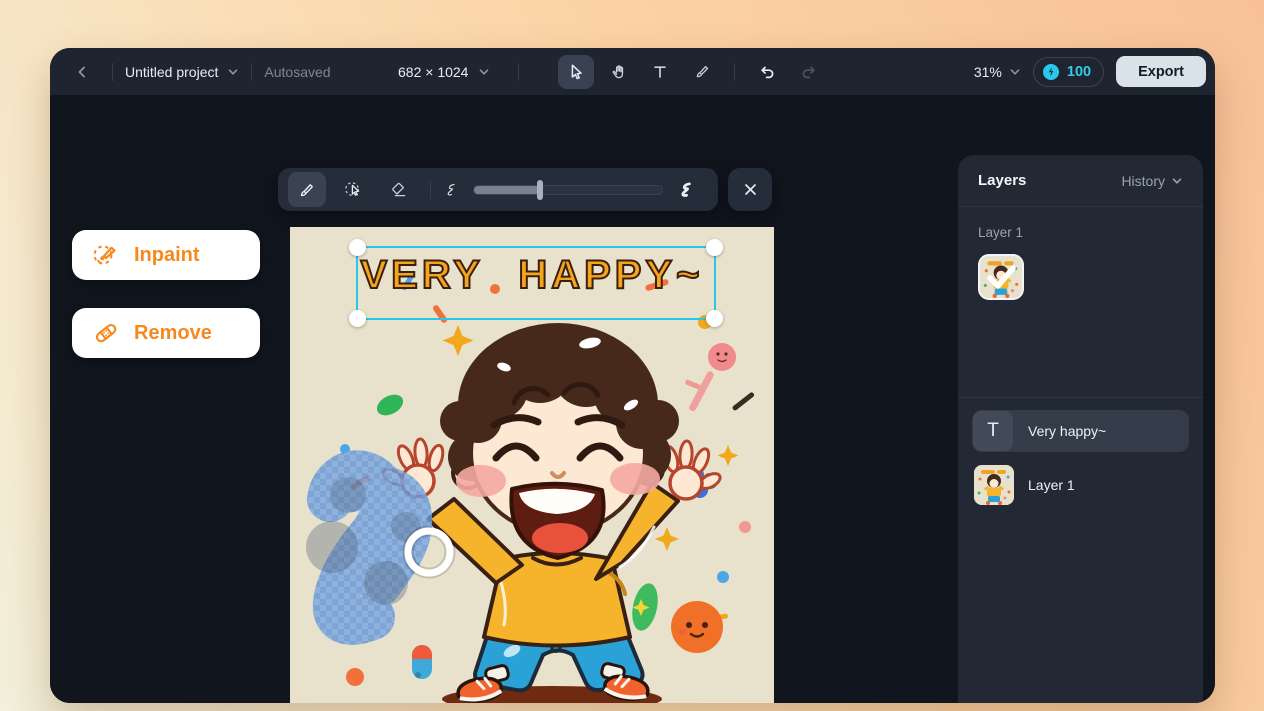 This screenshot has height=711, width=1264. I want to click on autosave-status: Autosaved, so click(297, 71).